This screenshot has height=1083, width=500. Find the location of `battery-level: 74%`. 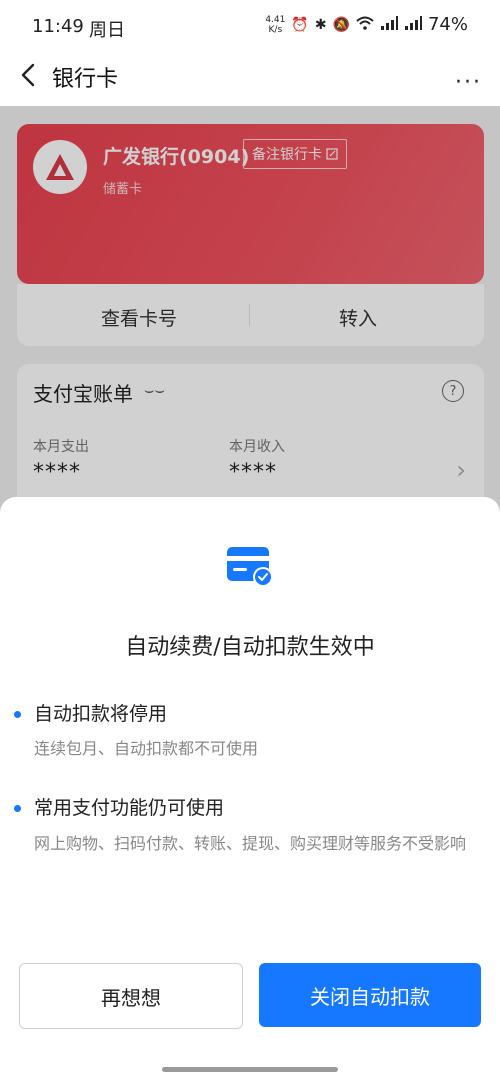

battery-level: 74% is located at coordinates (447, 24).